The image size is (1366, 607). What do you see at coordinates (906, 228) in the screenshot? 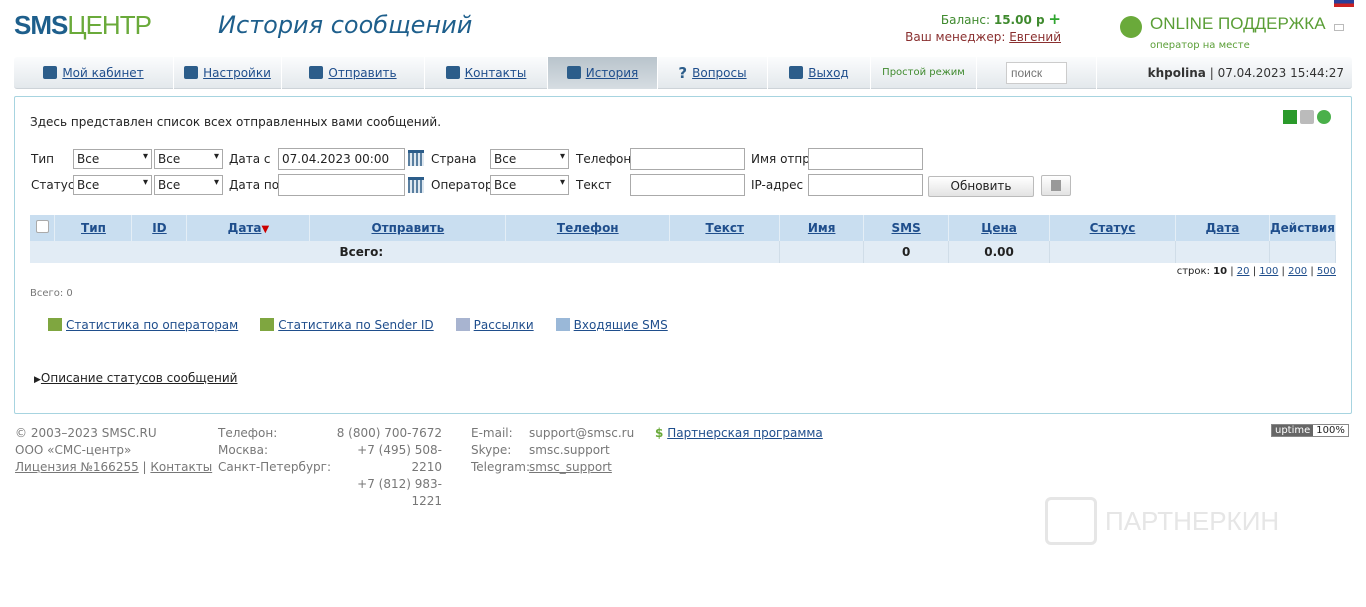
I see `col-sms: SMS` at bounding box center [906, 228].